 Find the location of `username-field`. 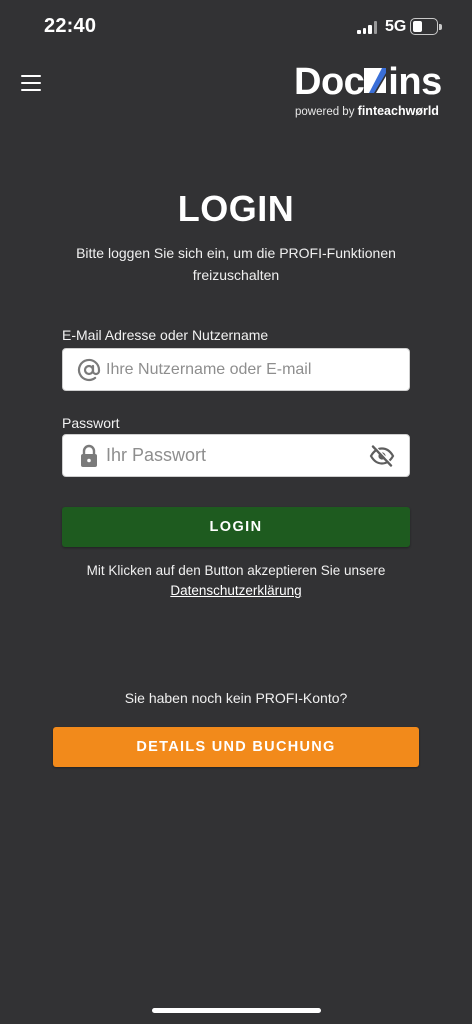

username-field is located at coordinates (236, 369).